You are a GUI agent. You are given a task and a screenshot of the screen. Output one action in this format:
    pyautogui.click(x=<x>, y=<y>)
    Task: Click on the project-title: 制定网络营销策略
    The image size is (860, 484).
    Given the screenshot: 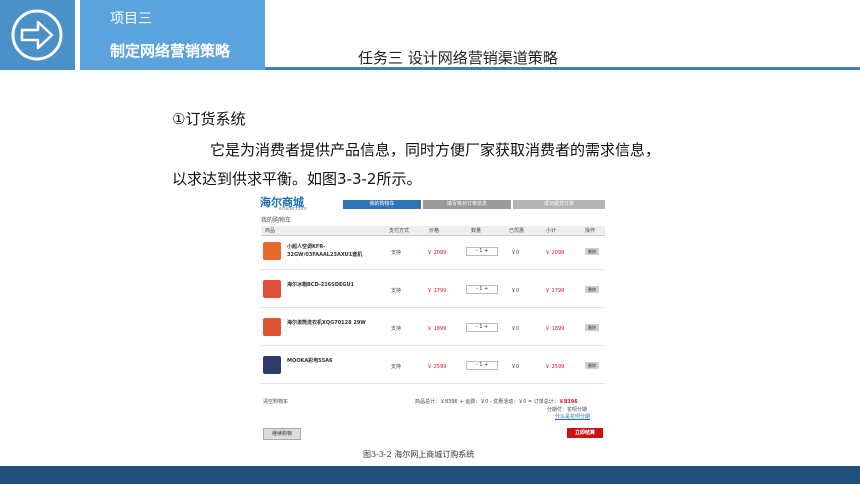 What is the action you would take?
    pyautogui.click(x=170, y=51)
    